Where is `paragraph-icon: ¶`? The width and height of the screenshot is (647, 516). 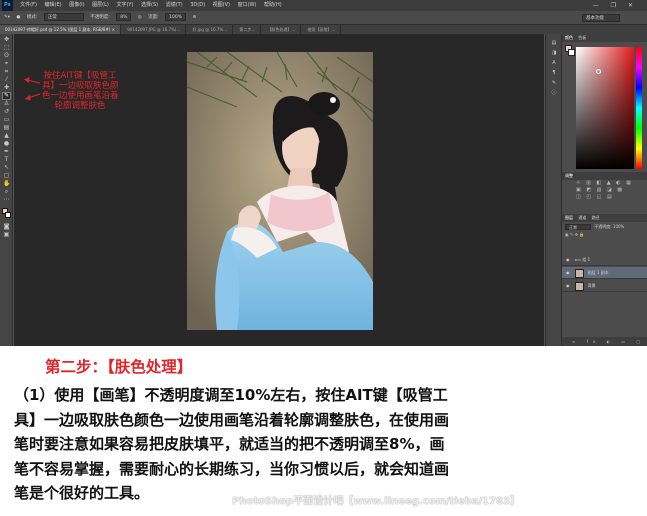
paragraph-icon: ¶ is located at coordinates (554, 73).